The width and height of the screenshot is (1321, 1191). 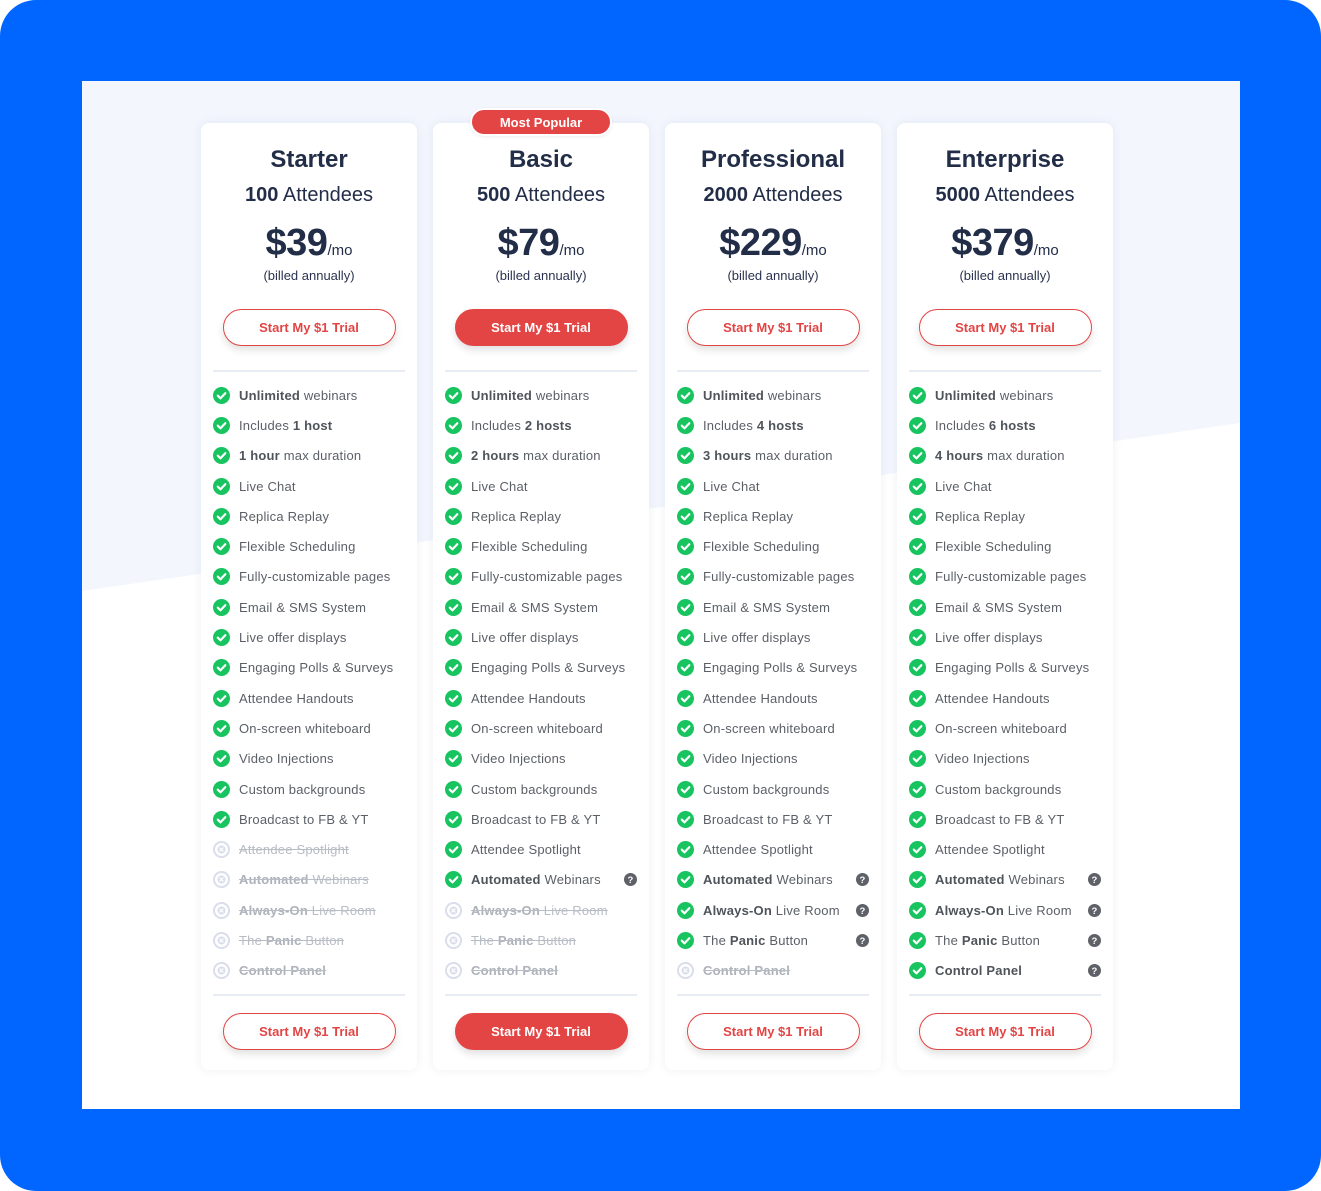 I want to click on feature-item: Unlimited webinars, so click(x=1005, y=395).